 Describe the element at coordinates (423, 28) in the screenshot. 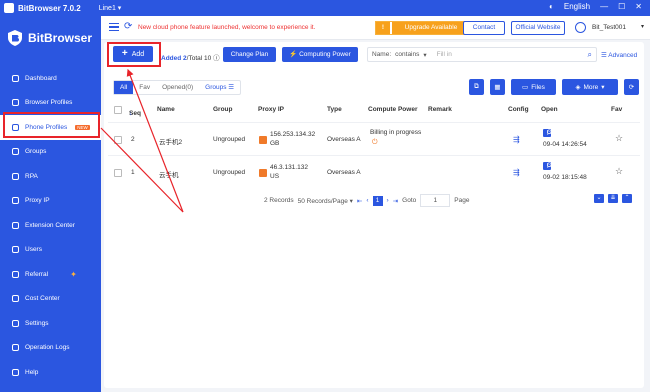

I see `upgrade-button: ! Upgrade Available` at that location.